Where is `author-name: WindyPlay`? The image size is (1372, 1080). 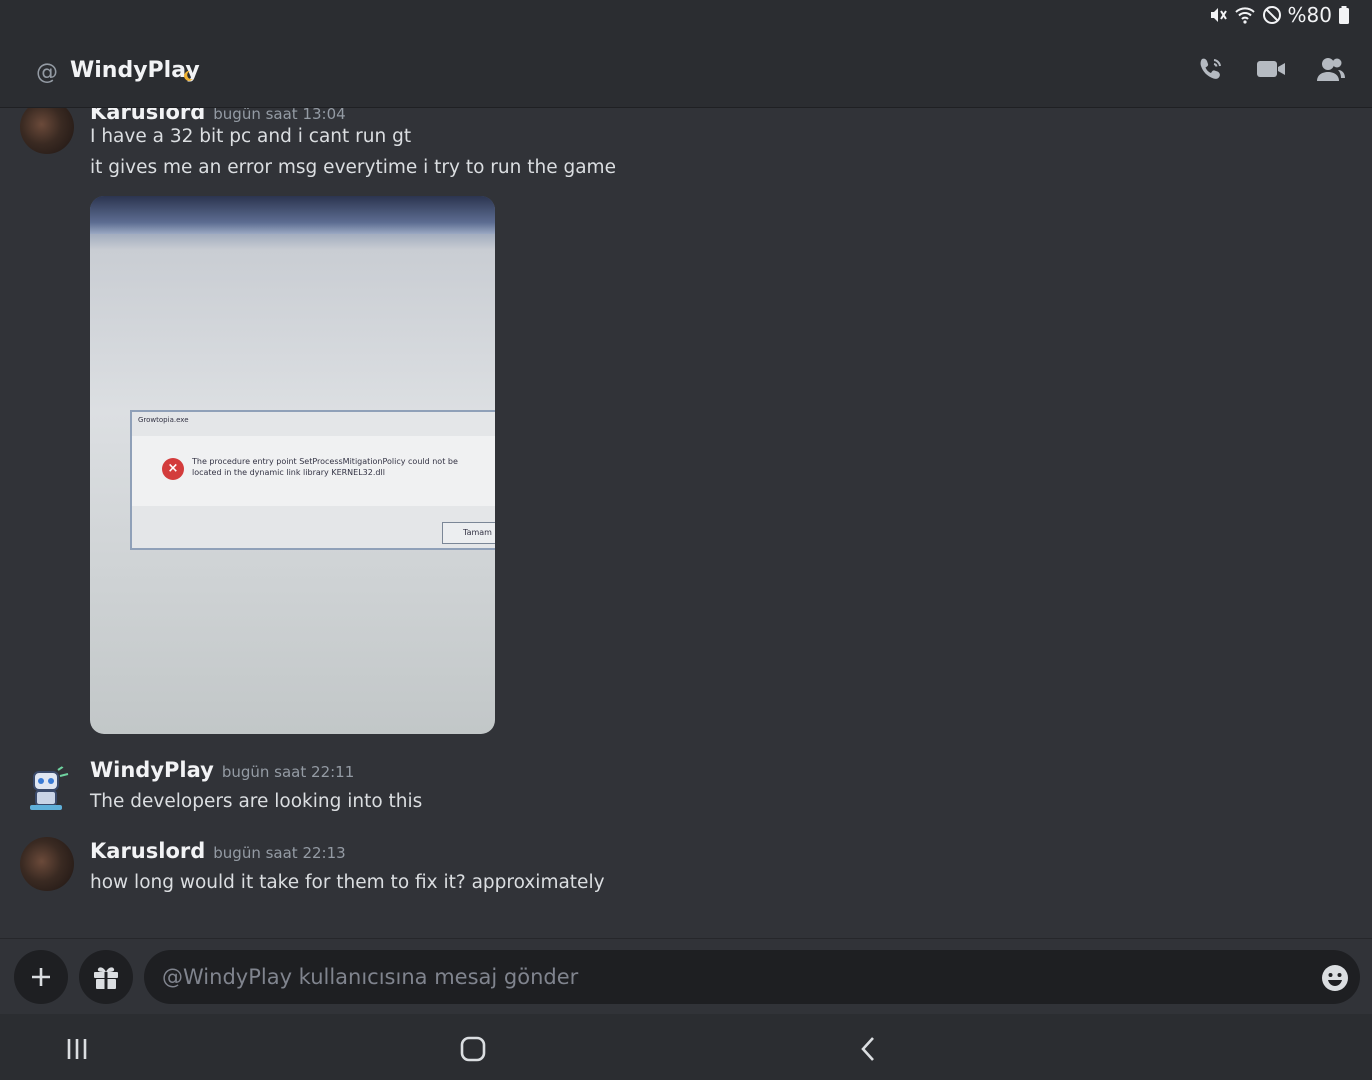 author-name: WindyPlay is located at coordinates (152, 770).